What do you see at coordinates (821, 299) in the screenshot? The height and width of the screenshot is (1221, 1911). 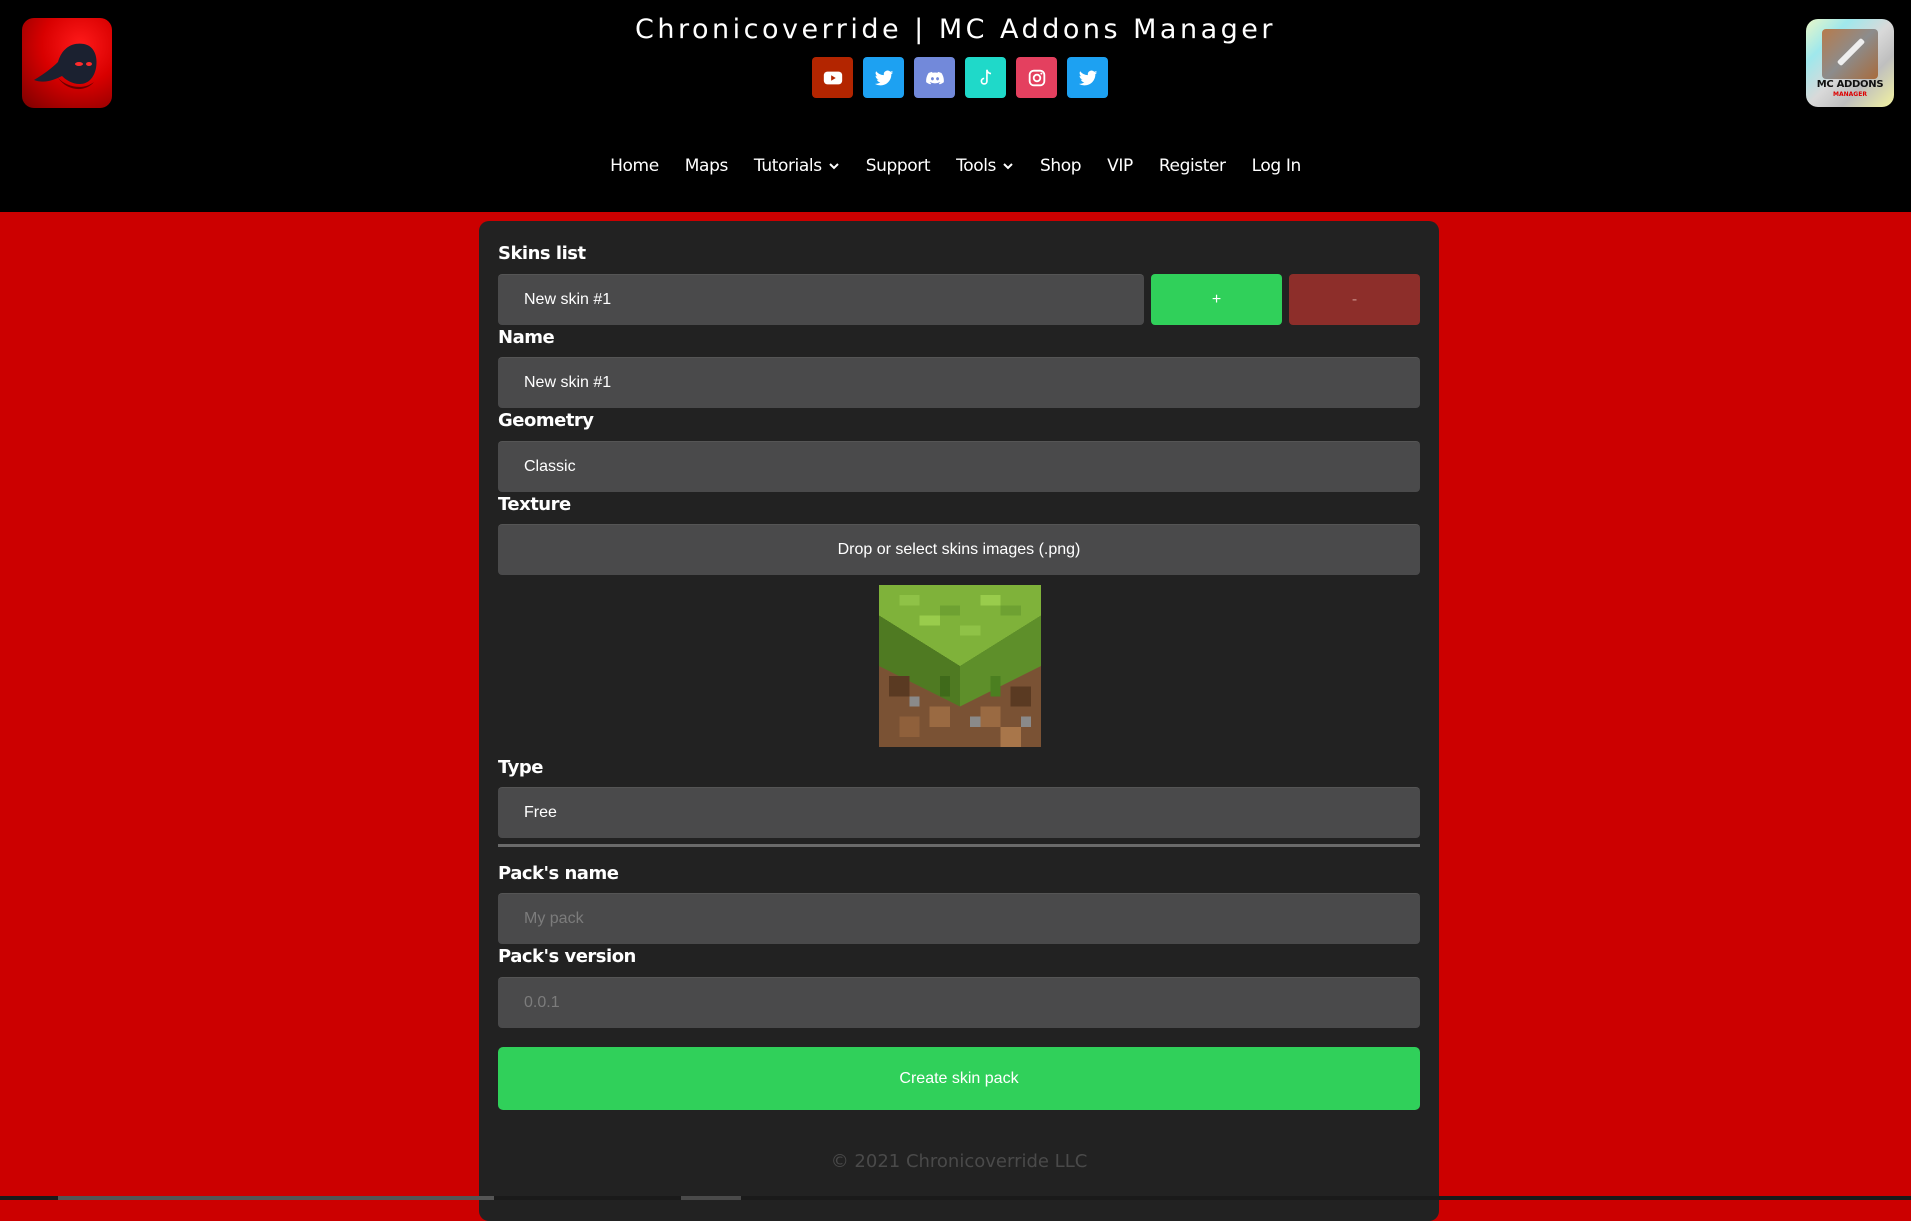 I see `skins-list-select: New skin #1` at bounding box center [821, 299].